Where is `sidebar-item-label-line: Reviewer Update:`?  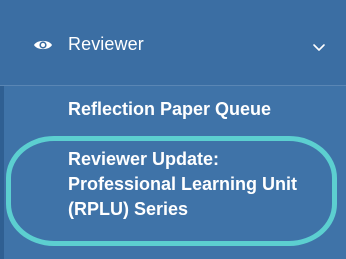 sidebar-item-label-line: Reviewer Update: is located at coordinates (144, 159).